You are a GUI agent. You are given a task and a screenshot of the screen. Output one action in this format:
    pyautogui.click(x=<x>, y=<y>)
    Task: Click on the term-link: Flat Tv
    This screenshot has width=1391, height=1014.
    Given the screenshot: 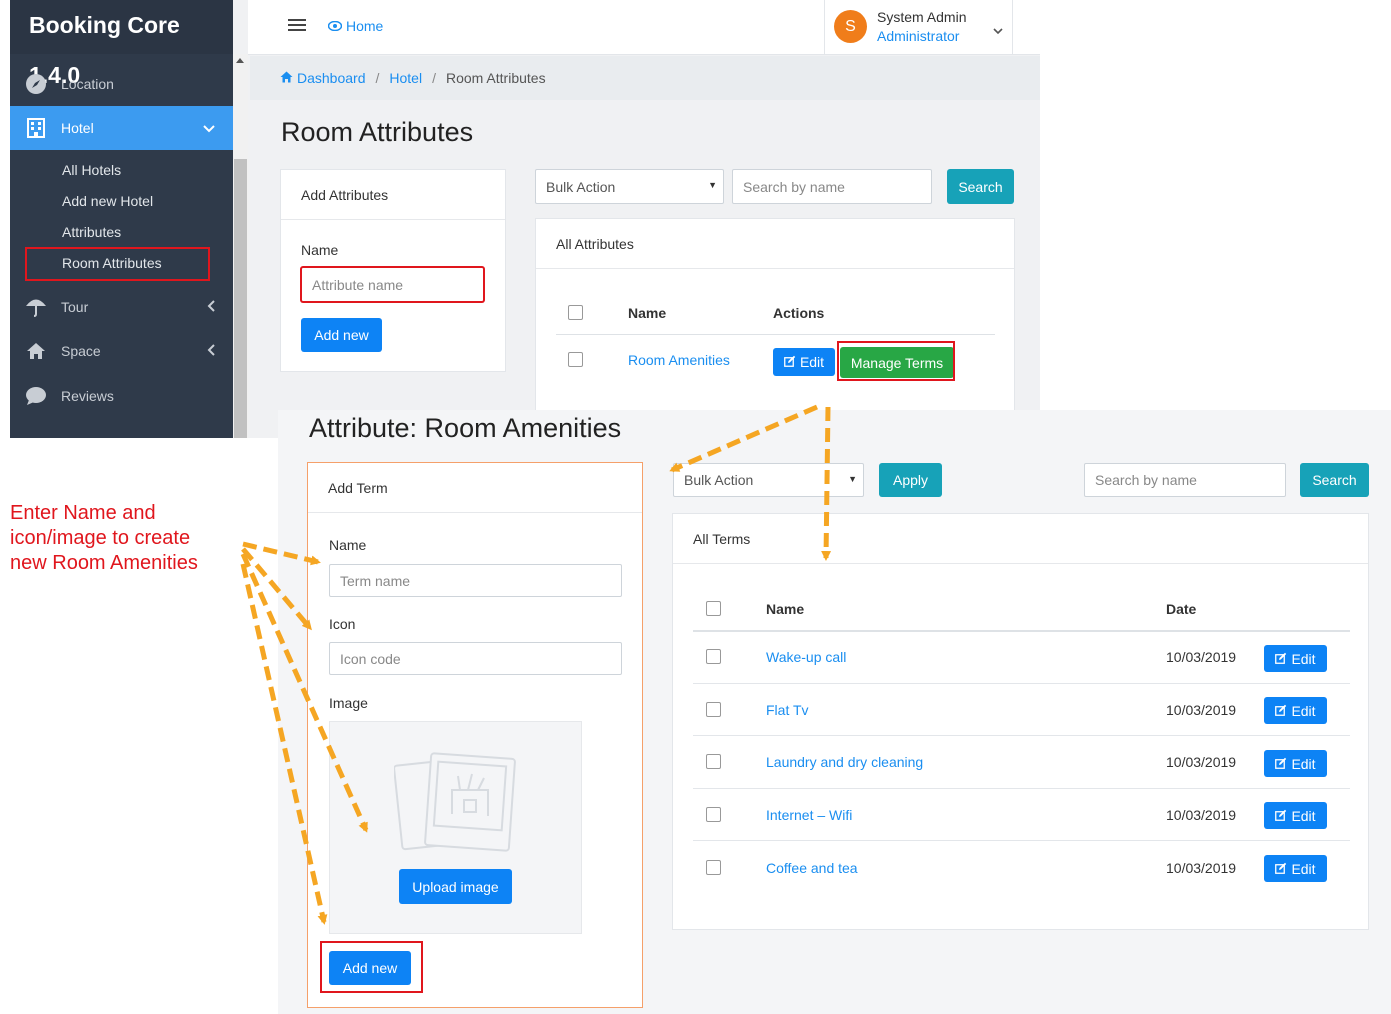 What is the action you would take?
    pyautogui.click(x=787, y=710)
    